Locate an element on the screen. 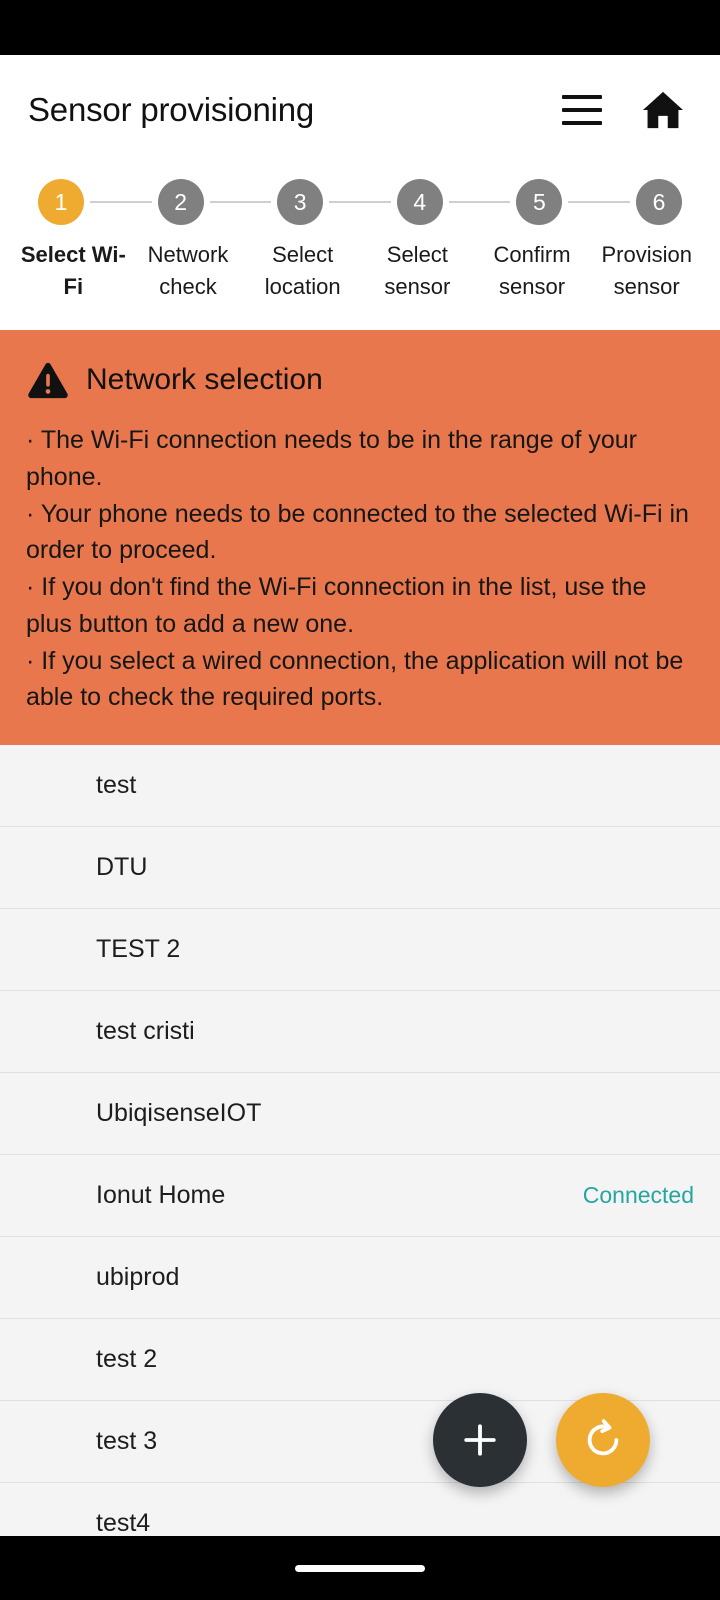  warning-triangle-icon is located at coordinates (48, 380).